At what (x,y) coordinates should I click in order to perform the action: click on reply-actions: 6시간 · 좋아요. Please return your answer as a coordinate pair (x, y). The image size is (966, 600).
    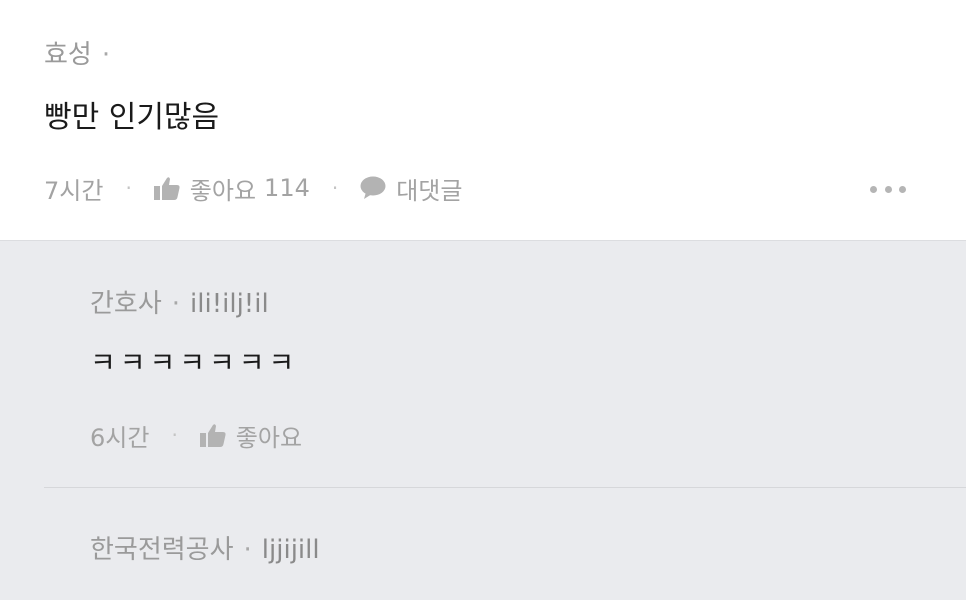
    Looking at the image, I should click on (196, 435).